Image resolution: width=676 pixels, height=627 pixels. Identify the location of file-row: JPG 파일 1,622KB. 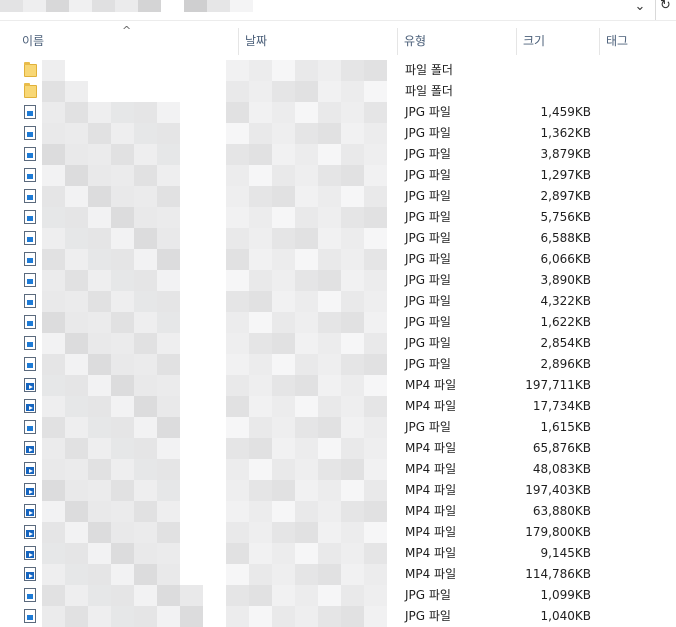
(338, 322).